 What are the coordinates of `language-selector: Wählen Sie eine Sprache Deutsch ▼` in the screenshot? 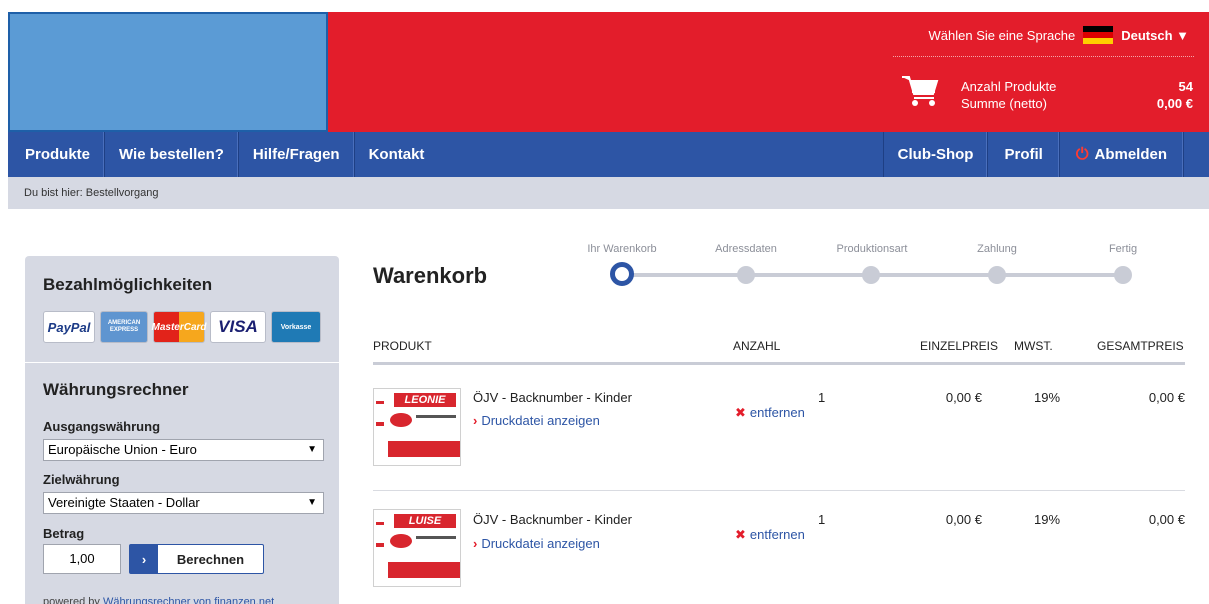 It's located at (1059, 35).